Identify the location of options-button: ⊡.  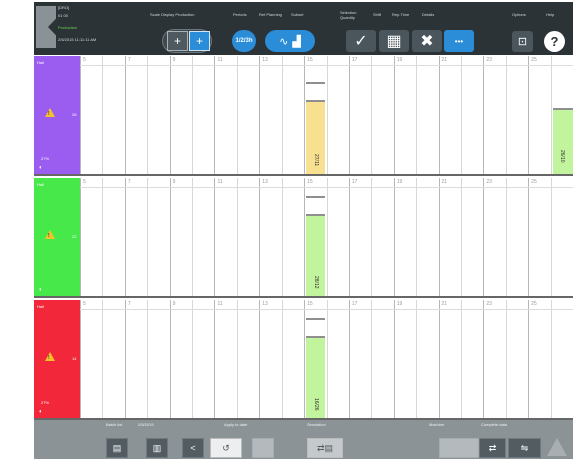
(522, 41).